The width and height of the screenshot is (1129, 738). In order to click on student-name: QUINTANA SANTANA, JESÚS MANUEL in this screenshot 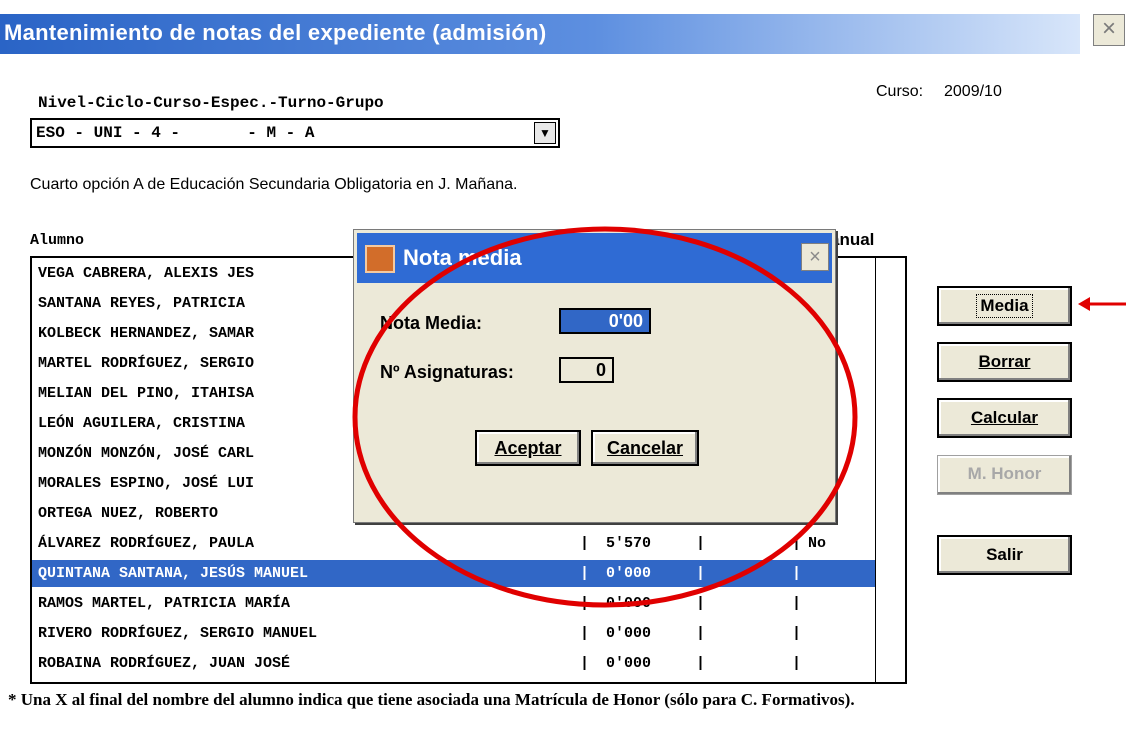, I will do `click(173, 573)`.